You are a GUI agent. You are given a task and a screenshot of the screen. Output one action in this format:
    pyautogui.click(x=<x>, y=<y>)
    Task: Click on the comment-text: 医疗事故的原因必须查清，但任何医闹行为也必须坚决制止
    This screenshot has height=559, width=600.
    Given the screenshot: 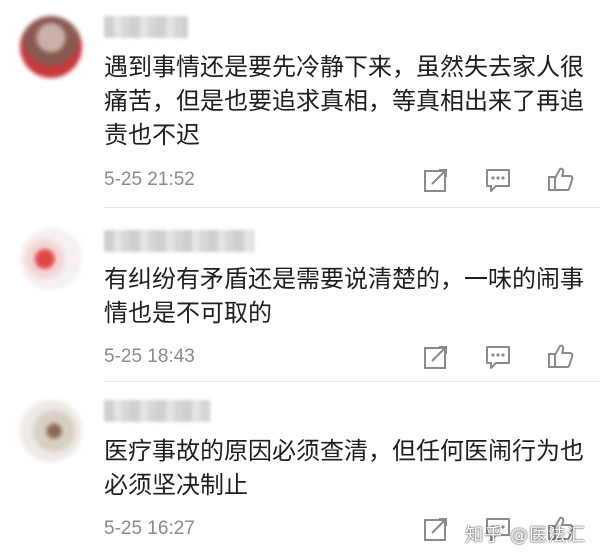 What is the action you would take?
    pyautogui.click(x=344, y=468)
    